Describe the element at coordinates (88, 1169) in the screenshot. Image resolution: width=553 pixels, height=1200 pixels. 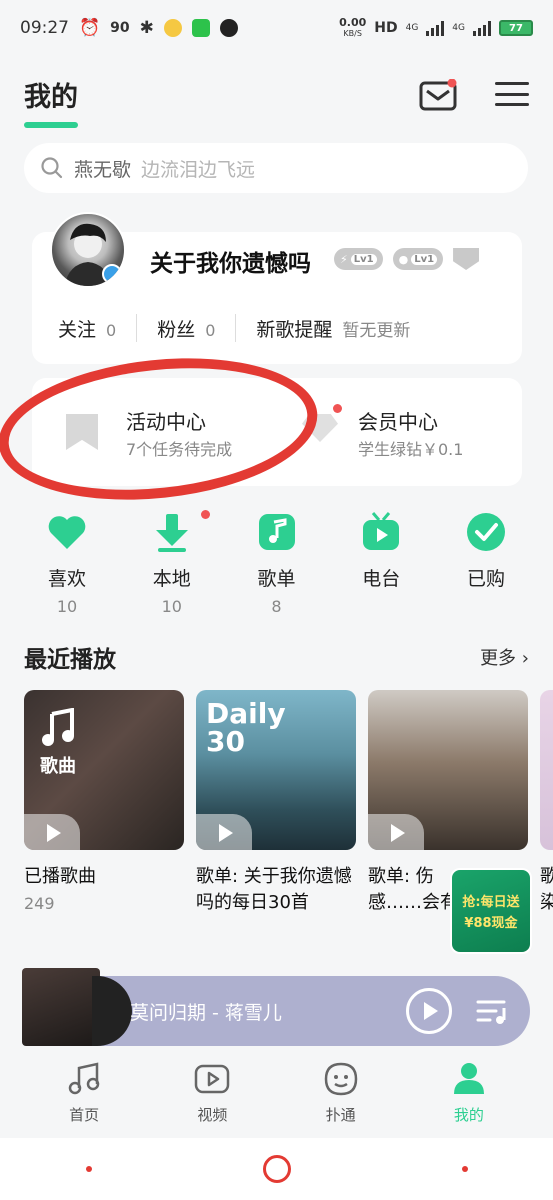
I see `menu-nav-button` at that location.